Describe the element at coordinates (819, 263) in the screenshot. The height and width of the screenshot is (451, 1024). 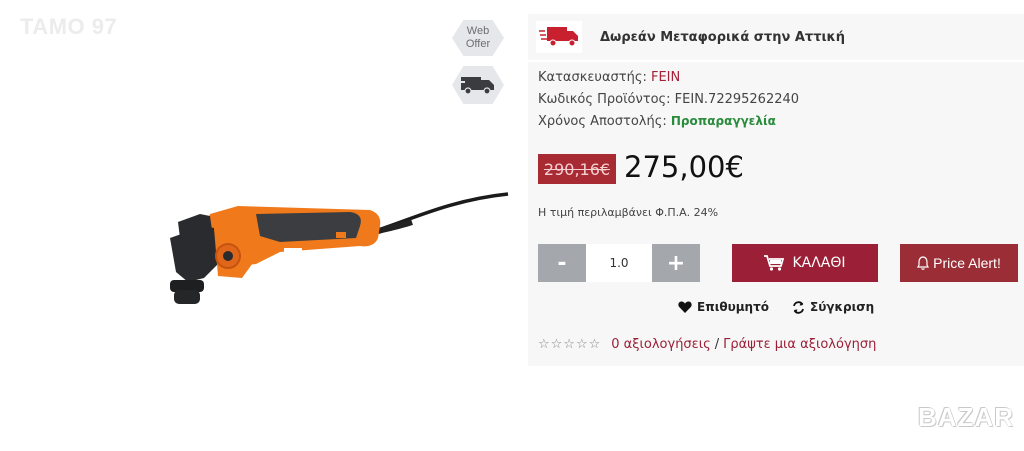
I see `add-to-cart-label: ΚΑΛΑΘΙ` at that location.